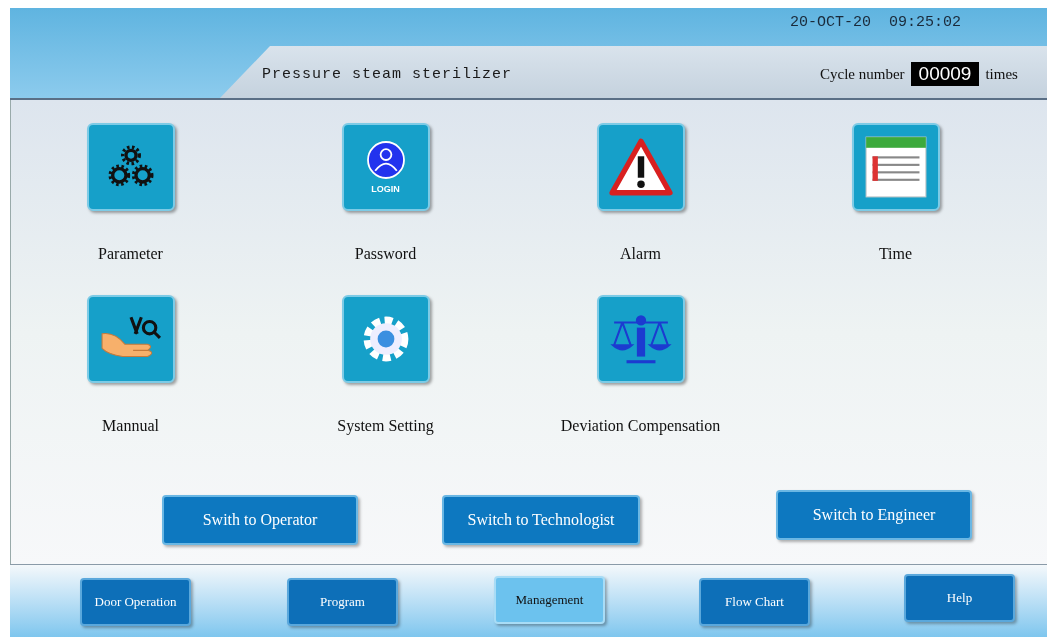 This screenshot has width=1047, height=637. Describe the element at coordinates (640, 426) in the screenshot. I see `menu-label: Deviation Compensation` at that location.